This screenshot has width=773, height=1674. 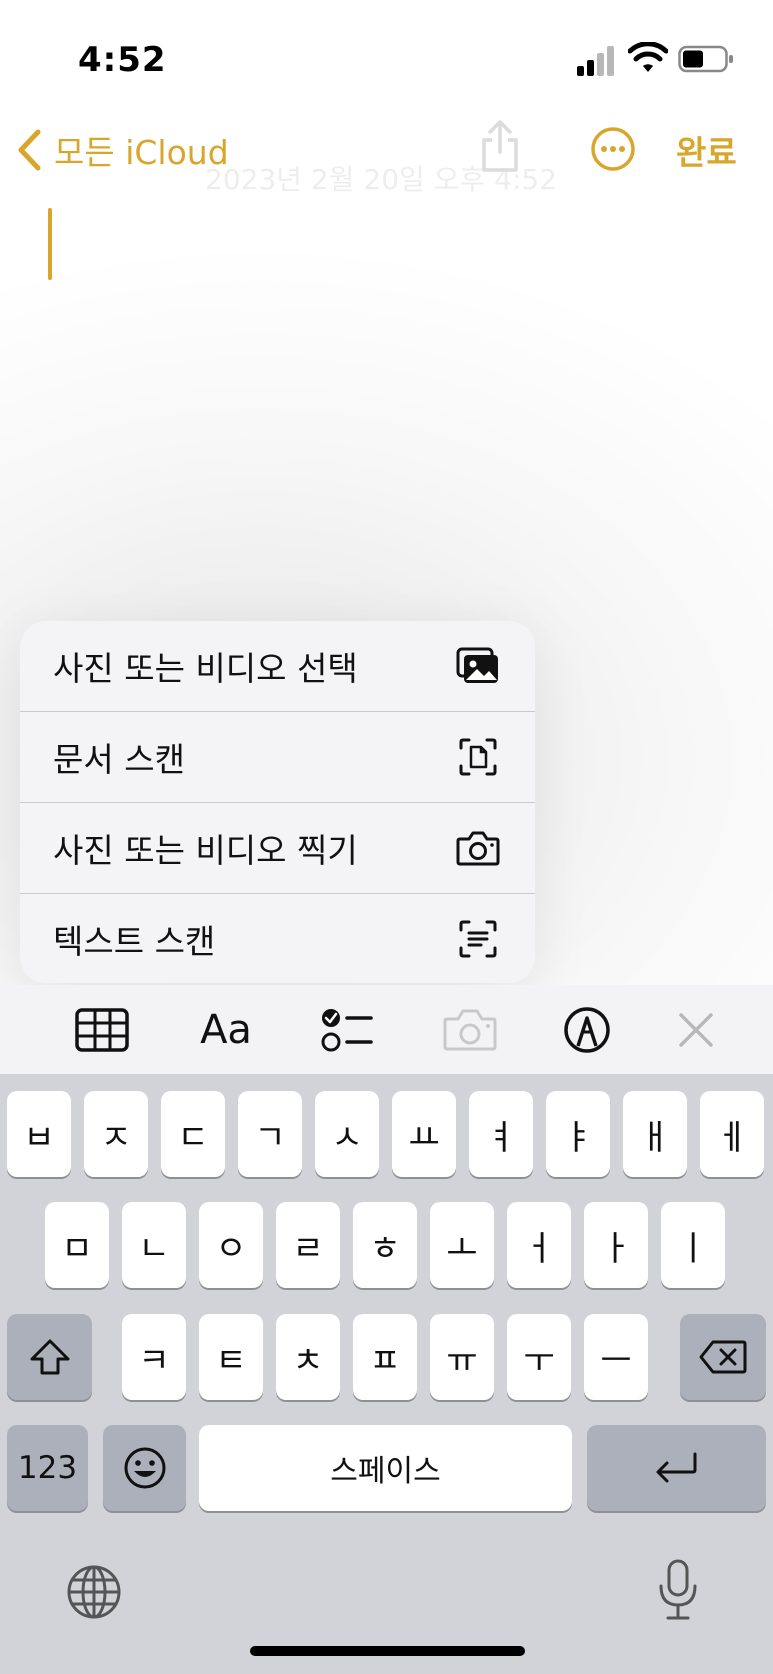 I want to click on menu-item-take-photo: 사진 또는 비디오 찍기, so click(x=277, y=848).